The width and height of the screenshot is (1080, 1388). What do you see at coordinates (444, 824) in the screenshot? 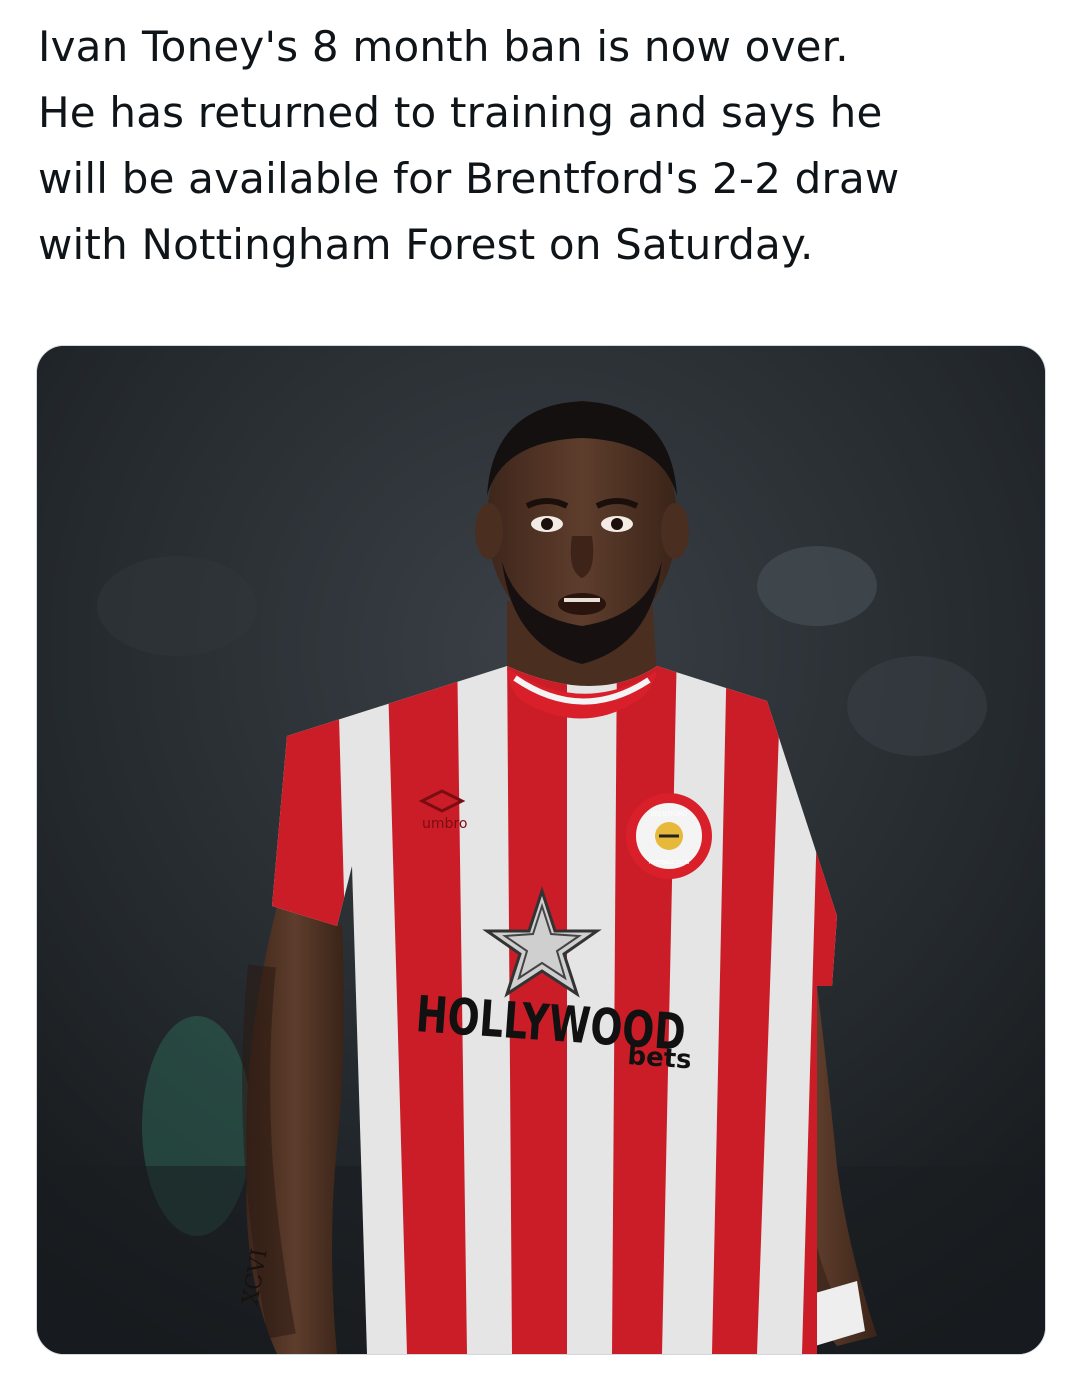
I see `kit-brand-text: umbro` at bounding box center [444, 824].